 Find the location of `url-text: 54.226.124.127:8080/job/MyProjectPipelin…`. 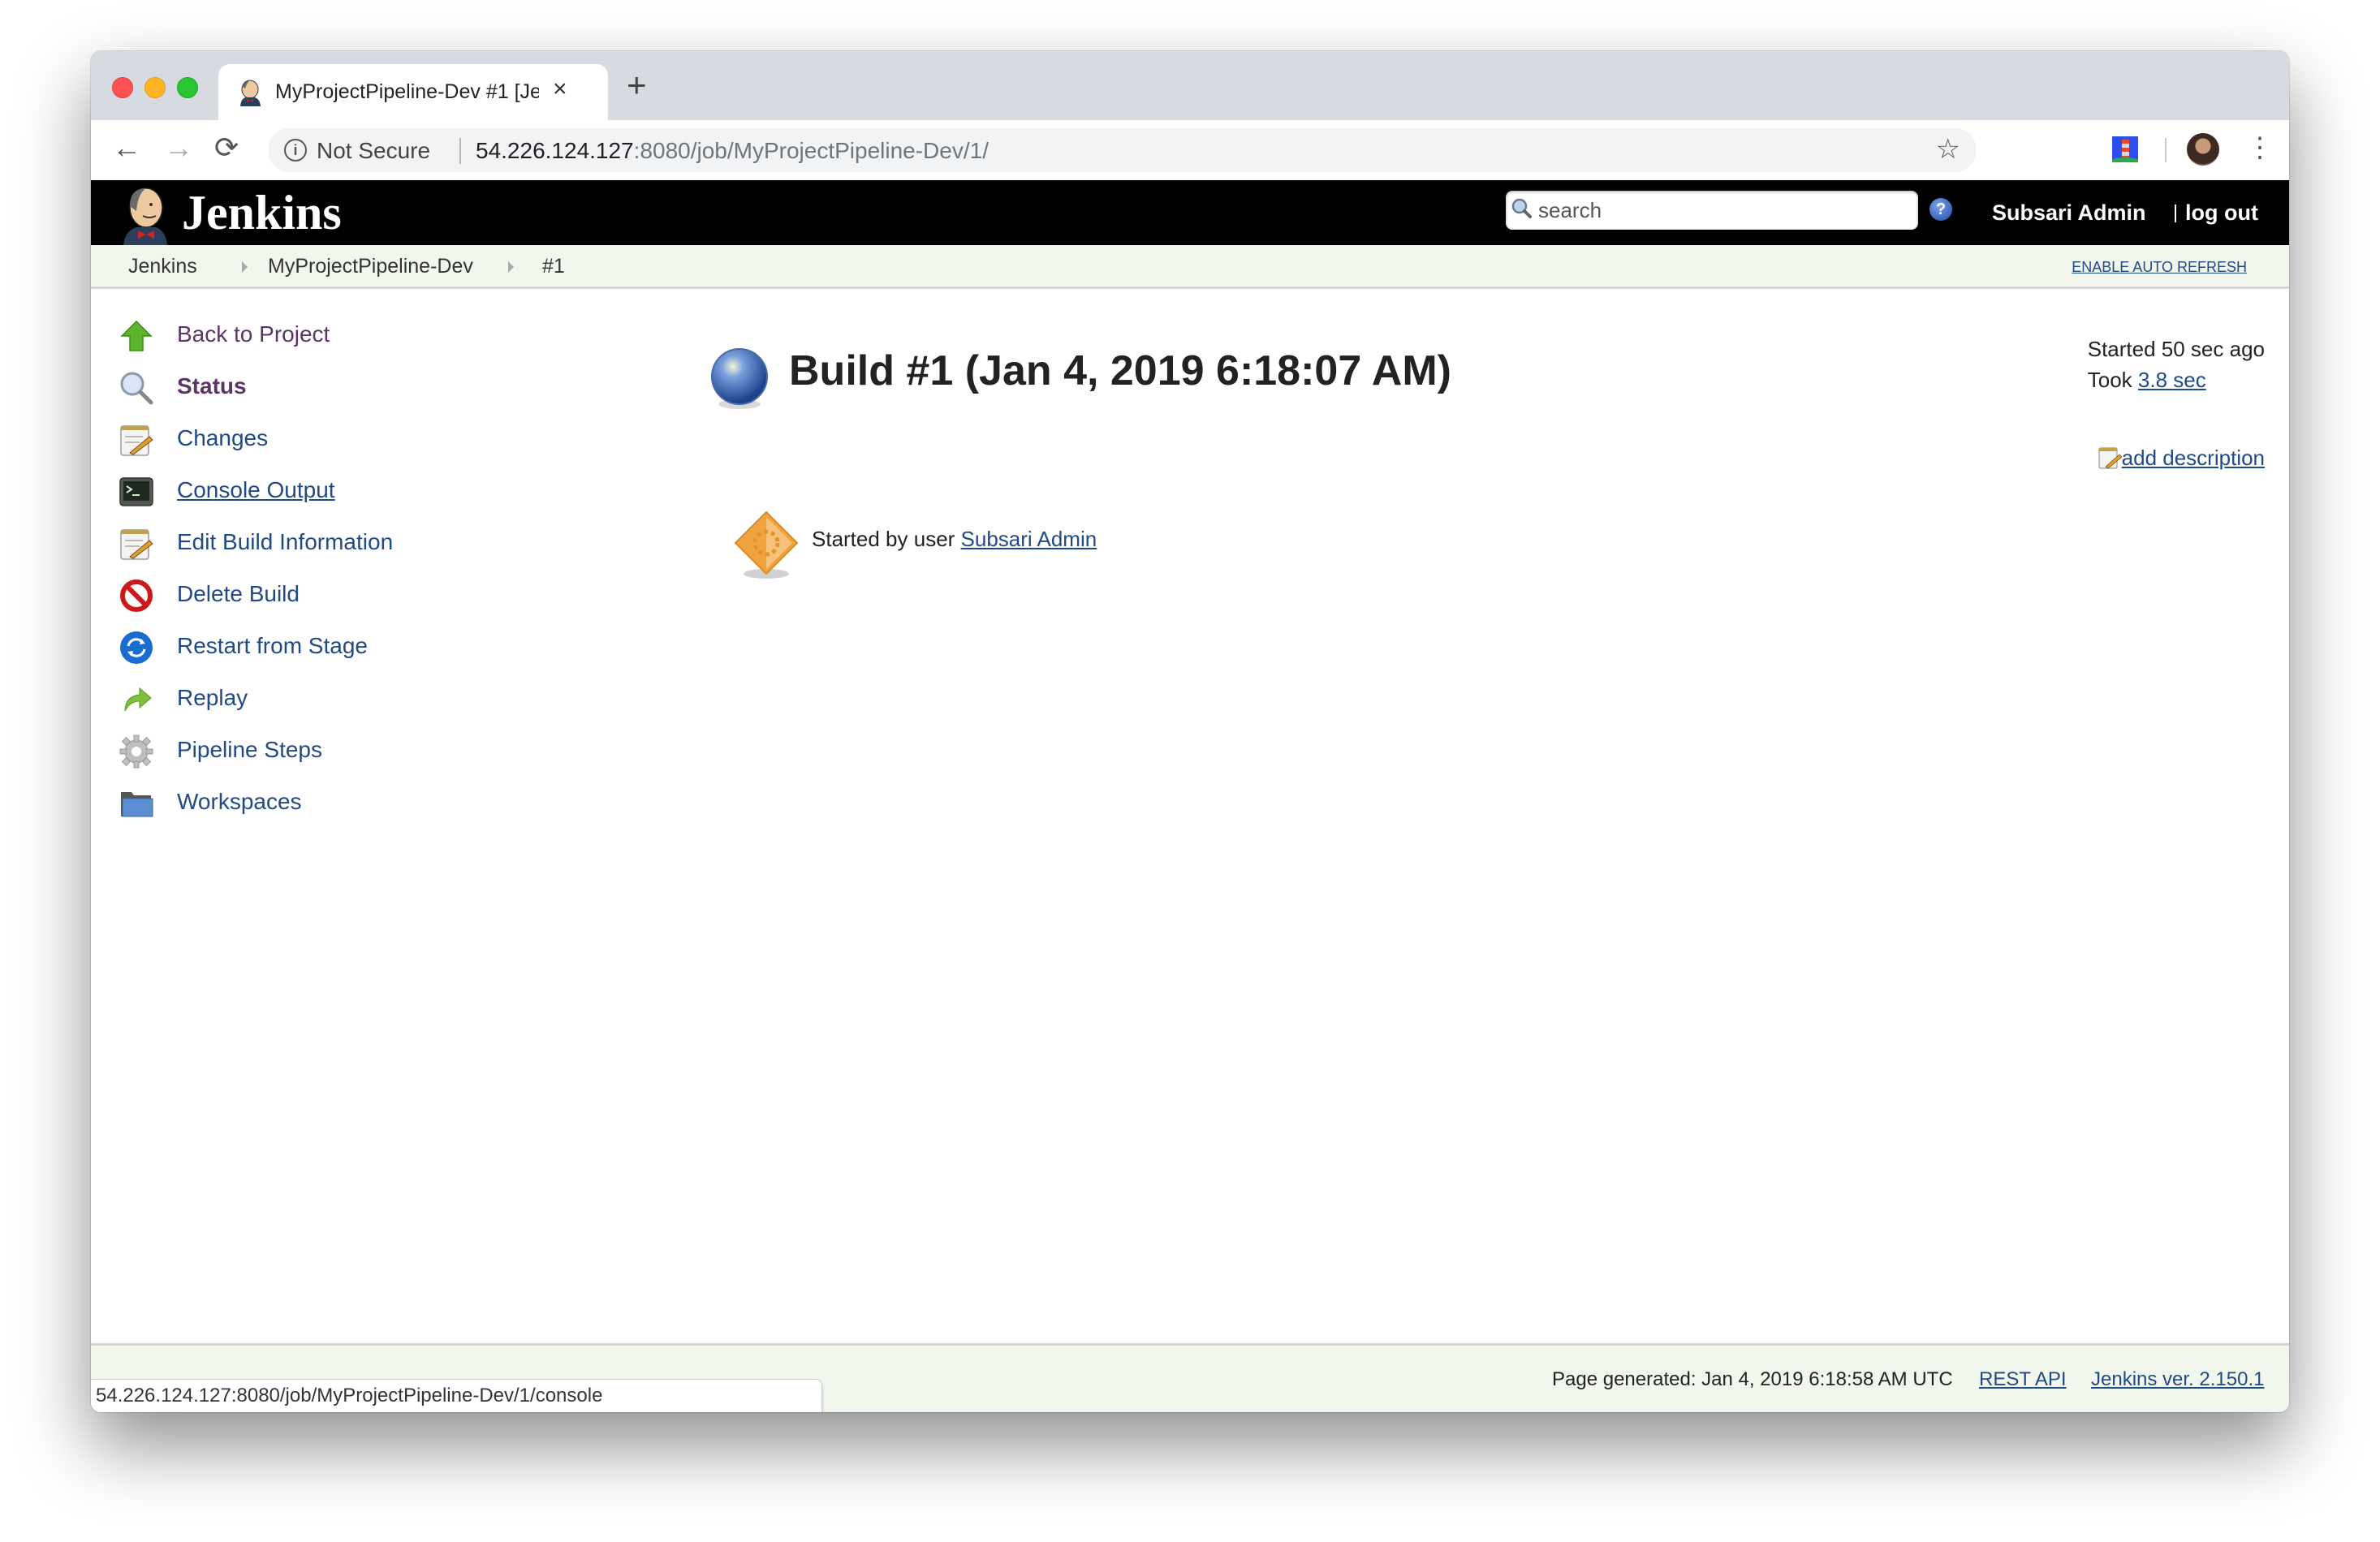

url-text: 54.226.124.127:8080/job/MyProjectPipelin… is located at coordinates (733, 151).